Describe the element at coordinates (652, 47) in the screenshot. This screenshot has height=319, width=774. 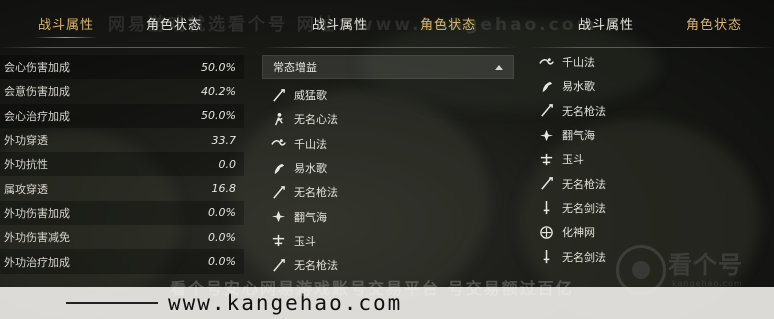
I see `right-divider` at that location.